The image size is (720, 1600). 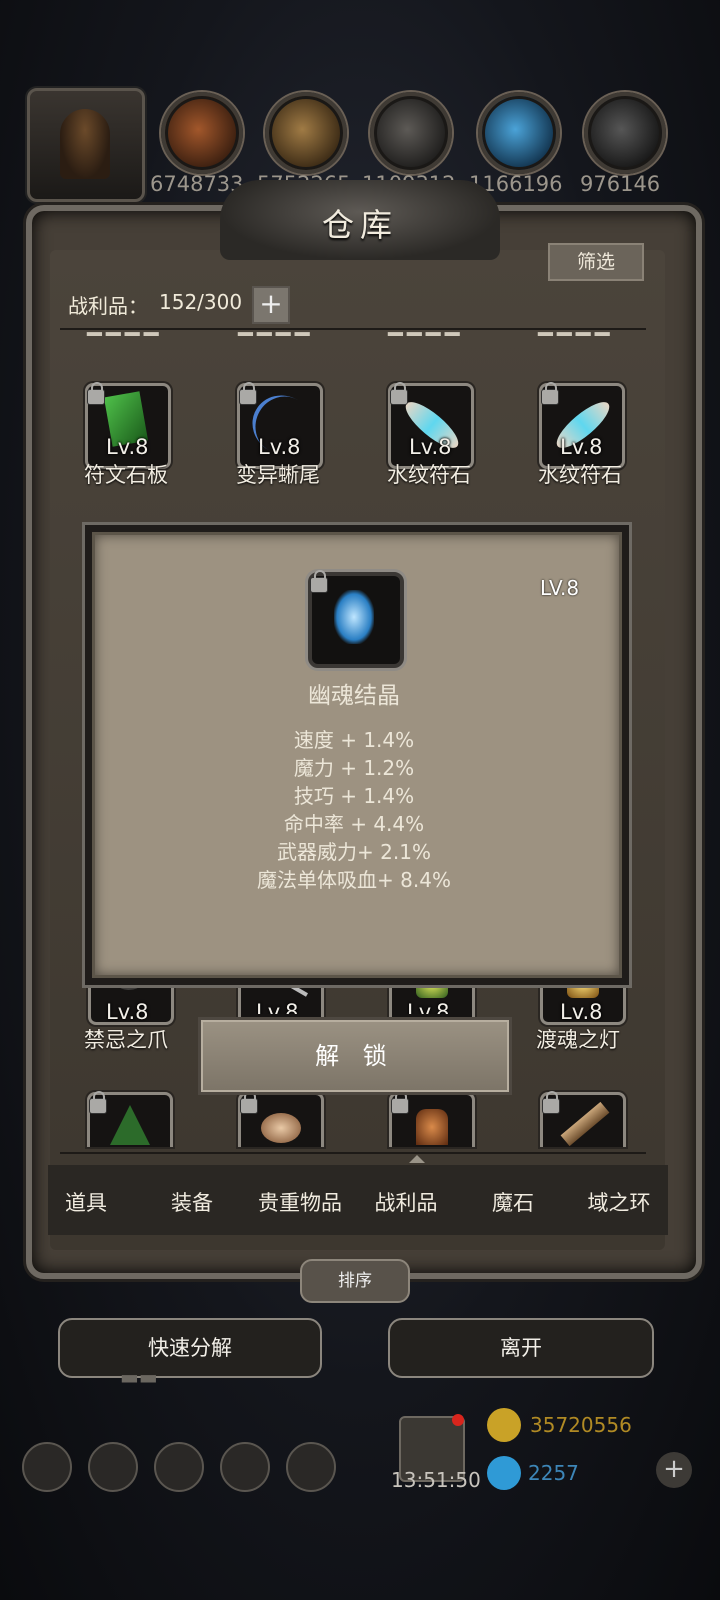 What do you see at coordinates (354, 696) in the screenshot?
I see `popup-item-name: 幽魂结晶` at bounding box center [354, 696].